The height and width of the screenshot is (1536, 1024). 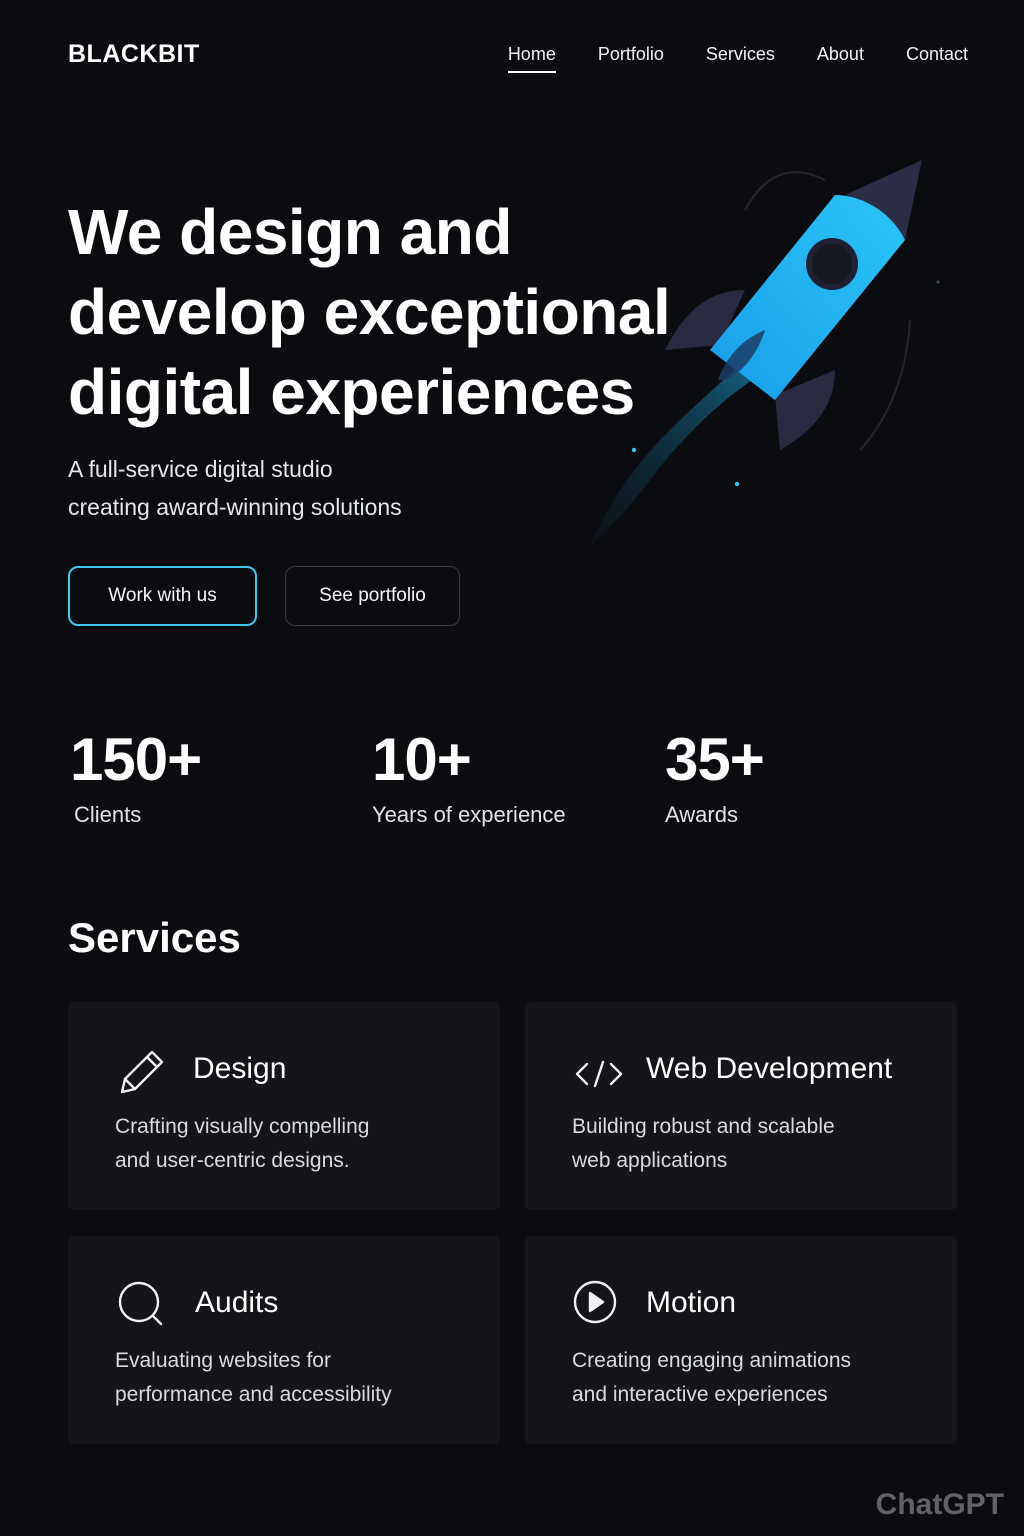 What do you see at coordinates (136, 759) in the screenshot?
I see `stat-value: 150+` at bounding box center [136, 759].